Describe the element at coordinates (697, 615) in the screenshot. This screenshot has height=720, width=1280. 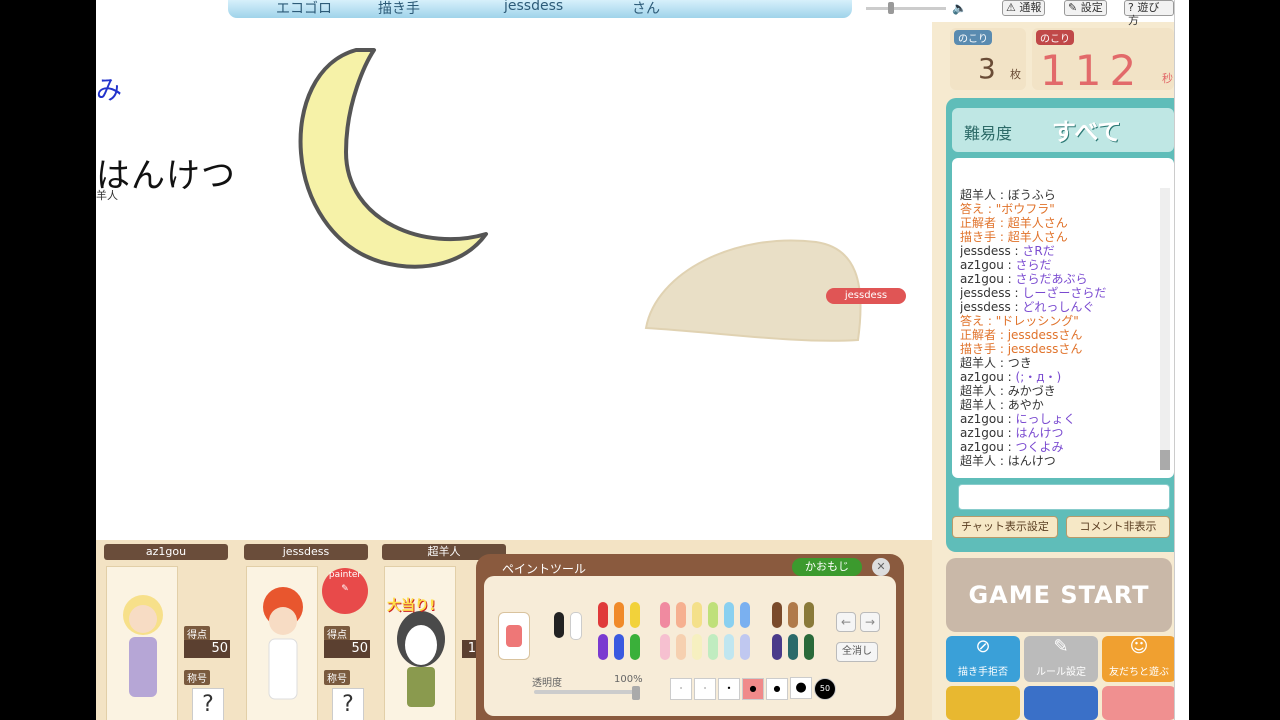
I see `cream-pen` at that location.